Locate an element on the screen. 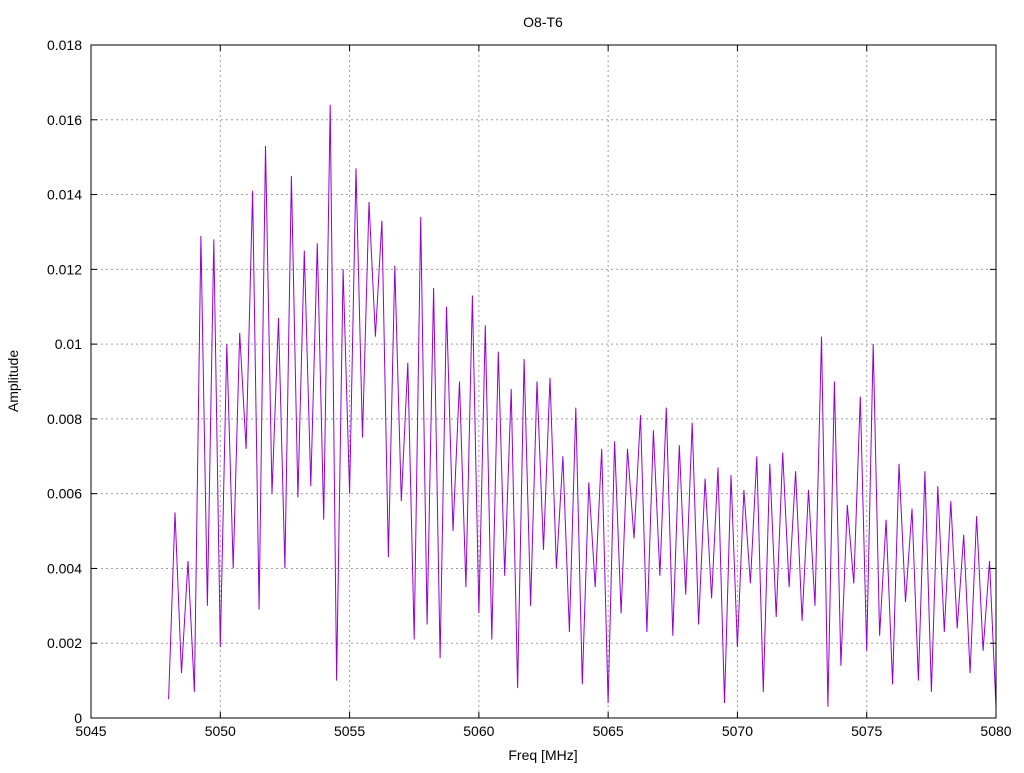  chart-title: O8-T6 is located at coordinates (543, 22).